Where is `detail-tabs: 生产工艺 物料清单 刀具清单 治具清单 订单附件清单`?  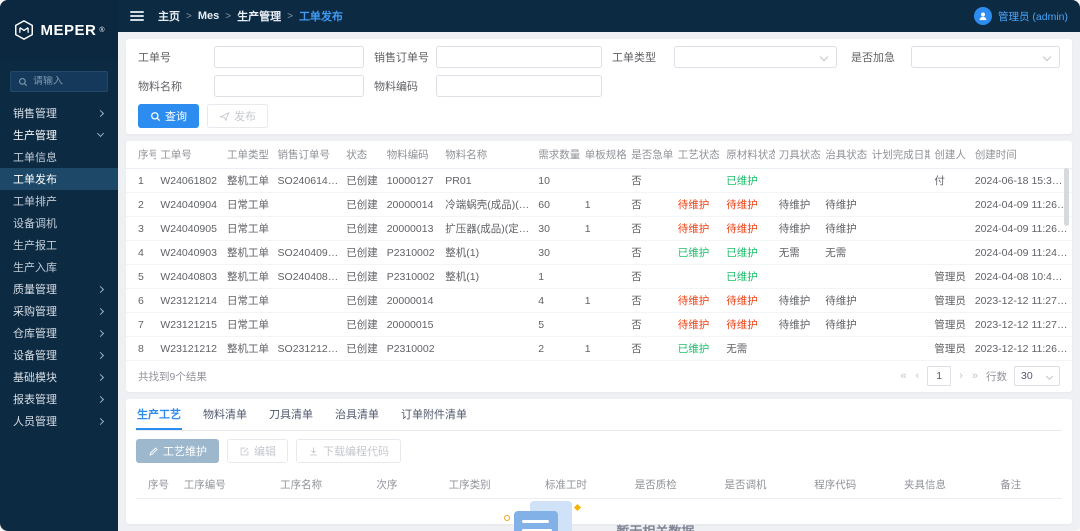
detail-tabs: 生产工艺 物料清单 刀具清单 治具清单 订单附件清单 is located at coordinates (599, 415).